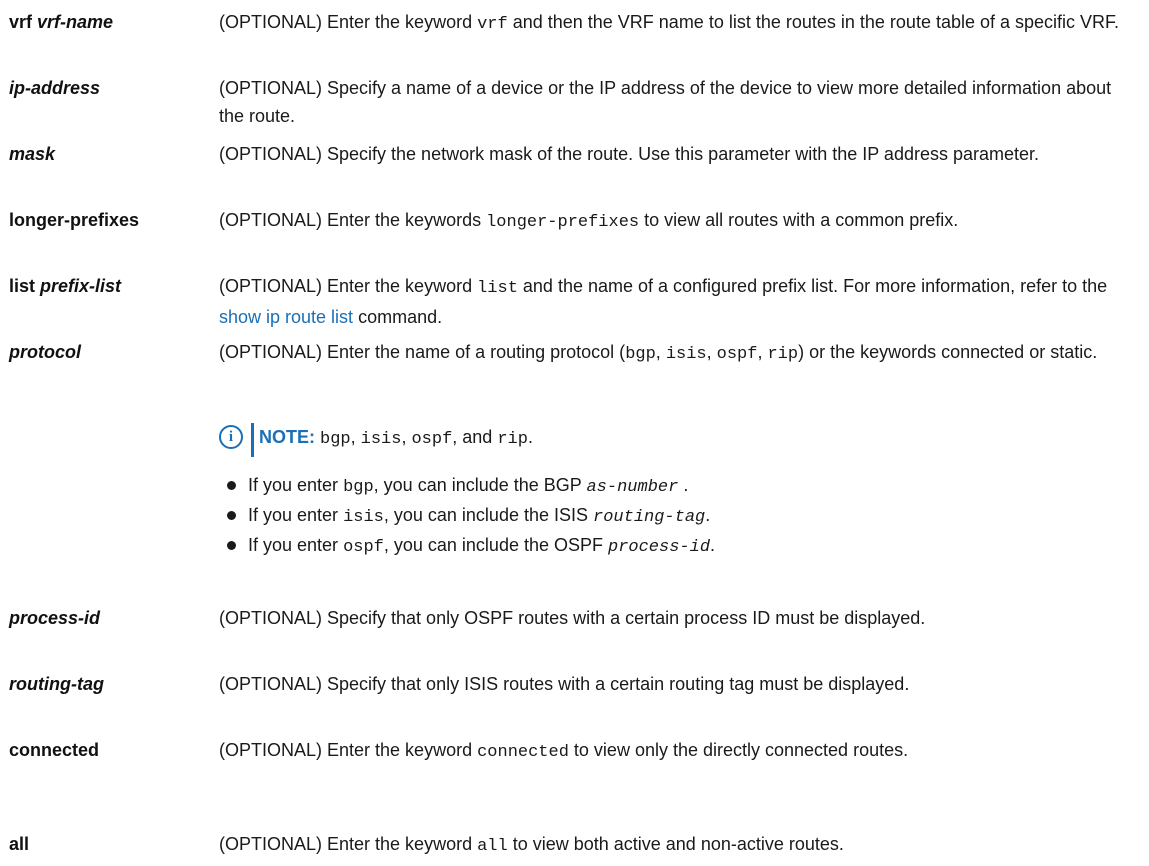 The image size is (1149, 866). I want to click on inline-code: list, so click(497, 288).